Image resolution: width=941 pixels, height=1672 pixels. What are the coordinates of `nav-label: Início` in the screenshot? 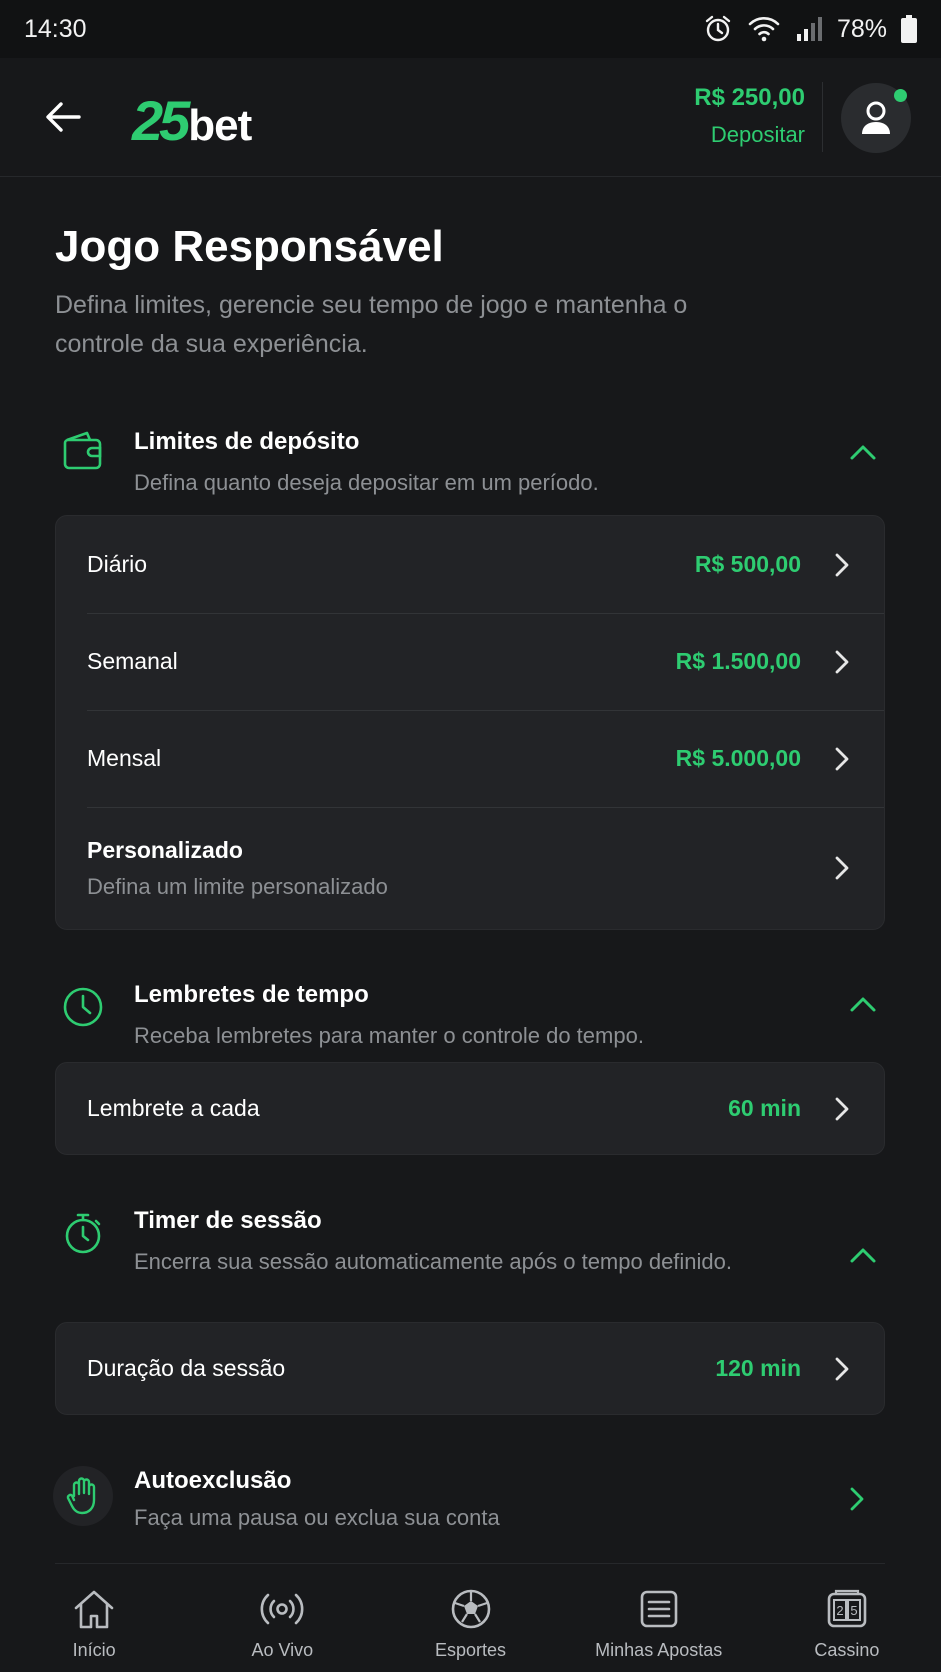 It's located at (94, 1650).